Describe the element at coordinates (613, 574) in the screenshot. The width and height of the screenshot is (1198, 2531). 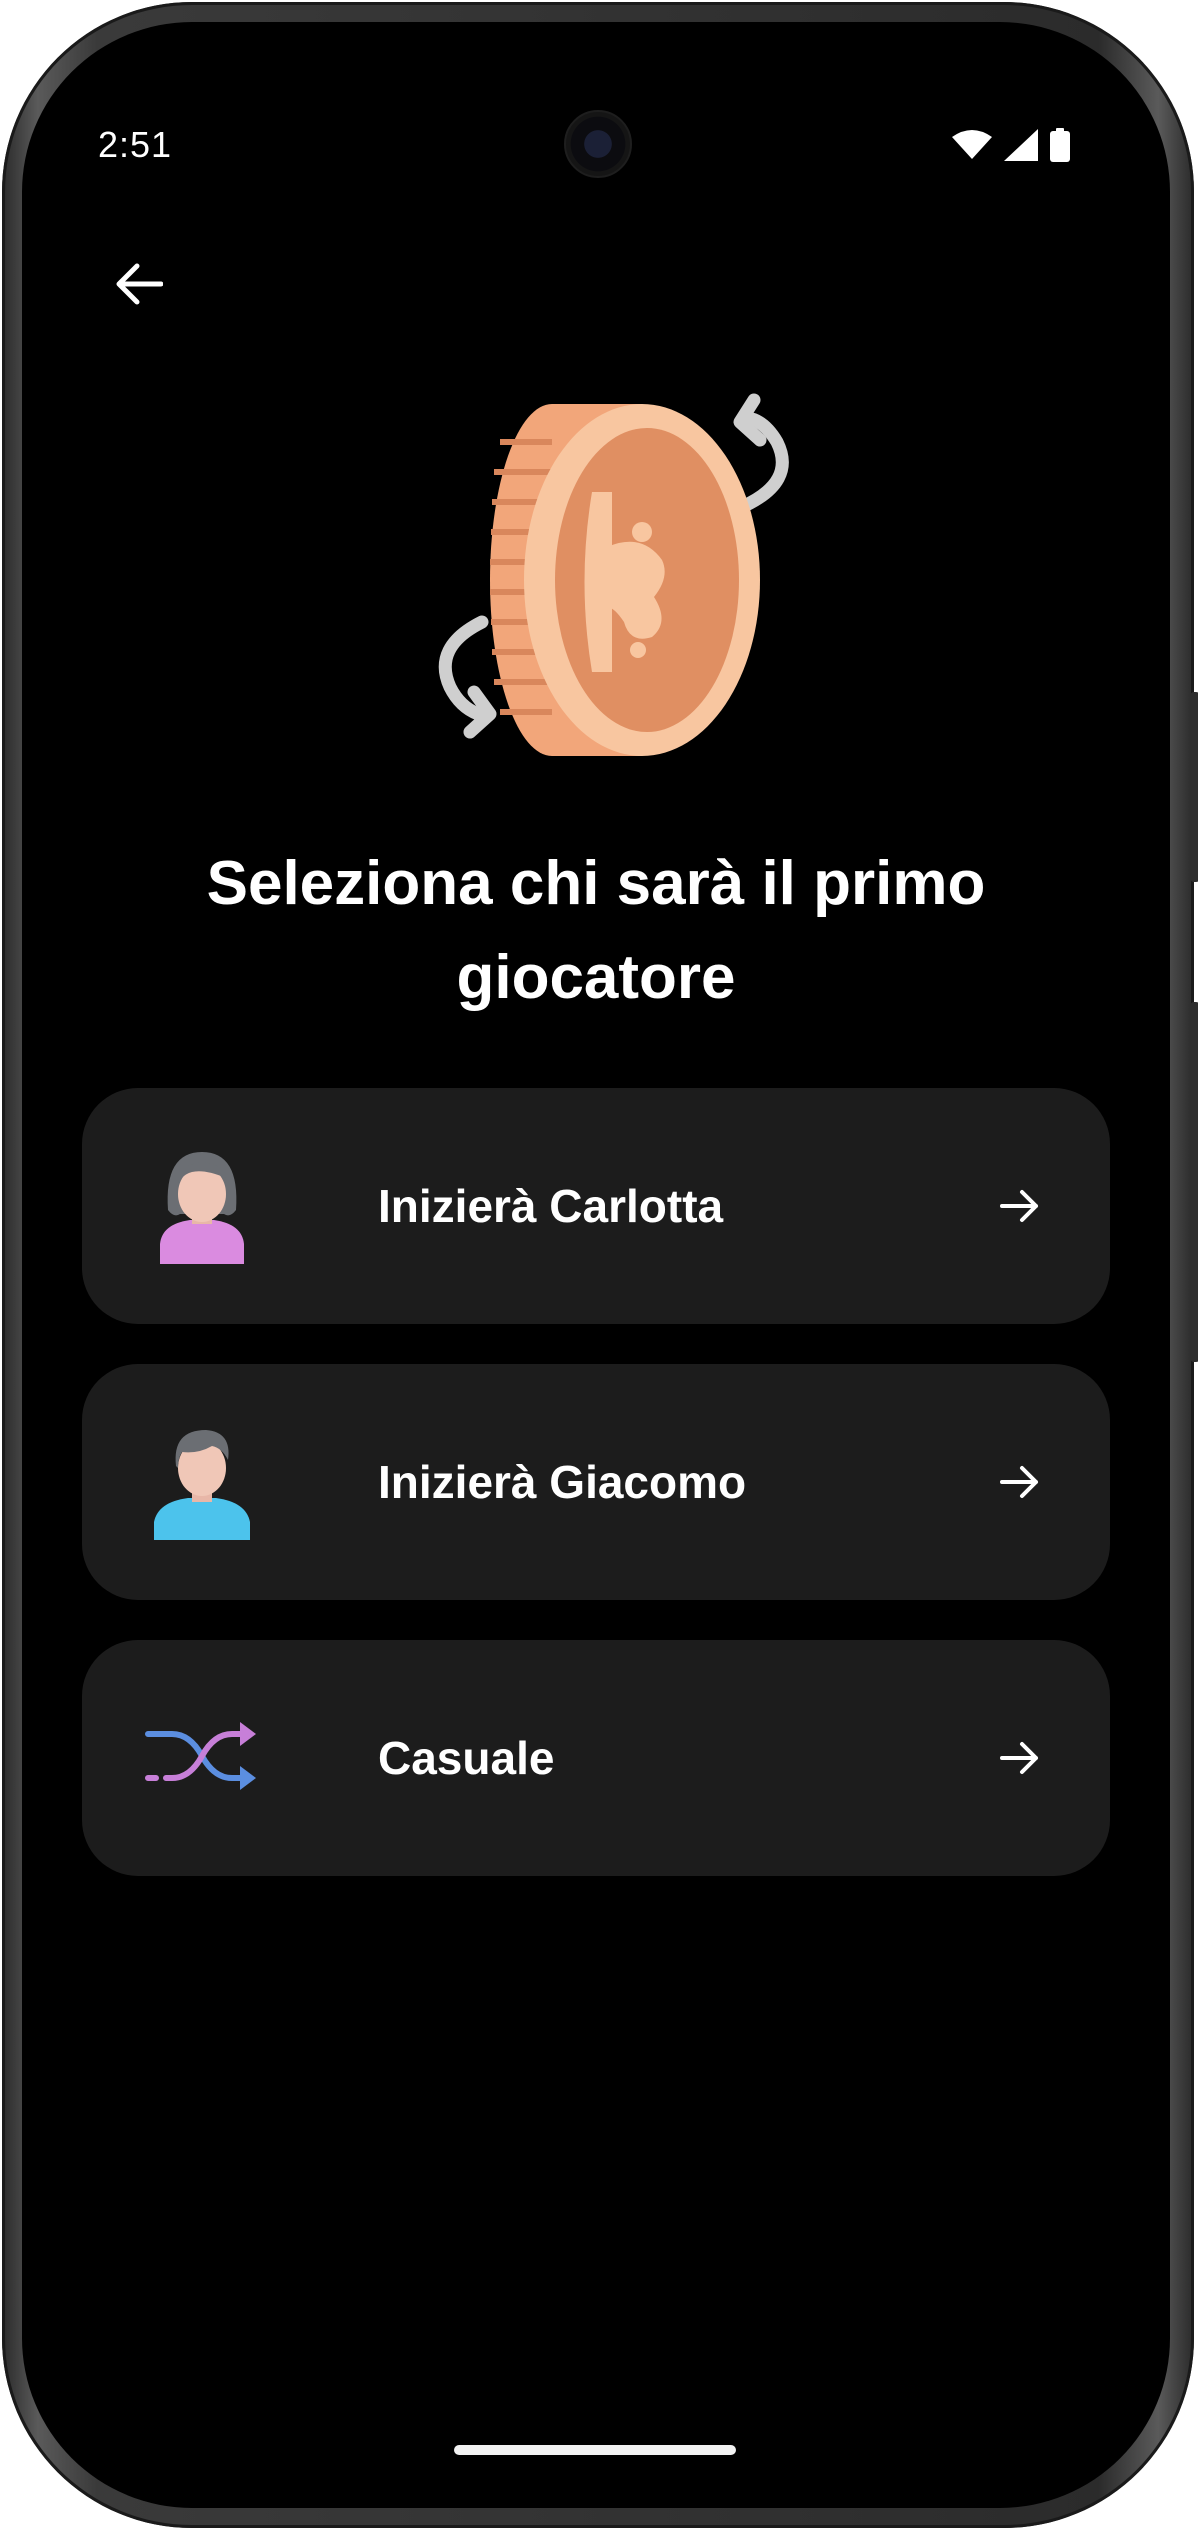
I see `coin-flip-icon` at that location.